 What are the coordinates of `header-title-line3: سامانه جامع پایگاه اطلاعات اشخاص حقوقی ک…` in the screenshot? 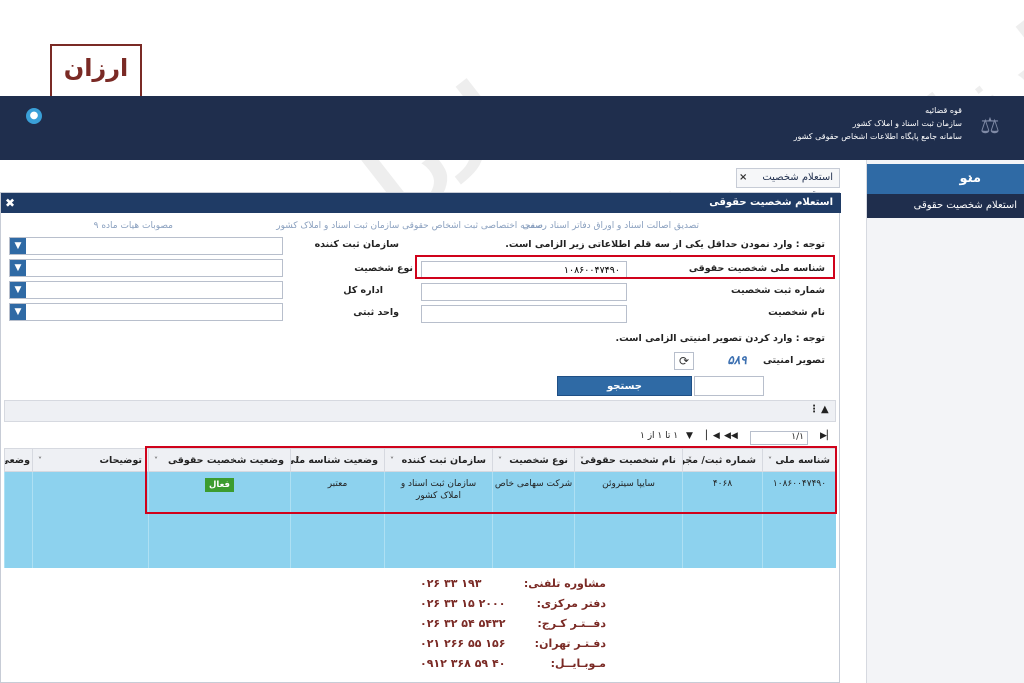 It's located at (877, 136).